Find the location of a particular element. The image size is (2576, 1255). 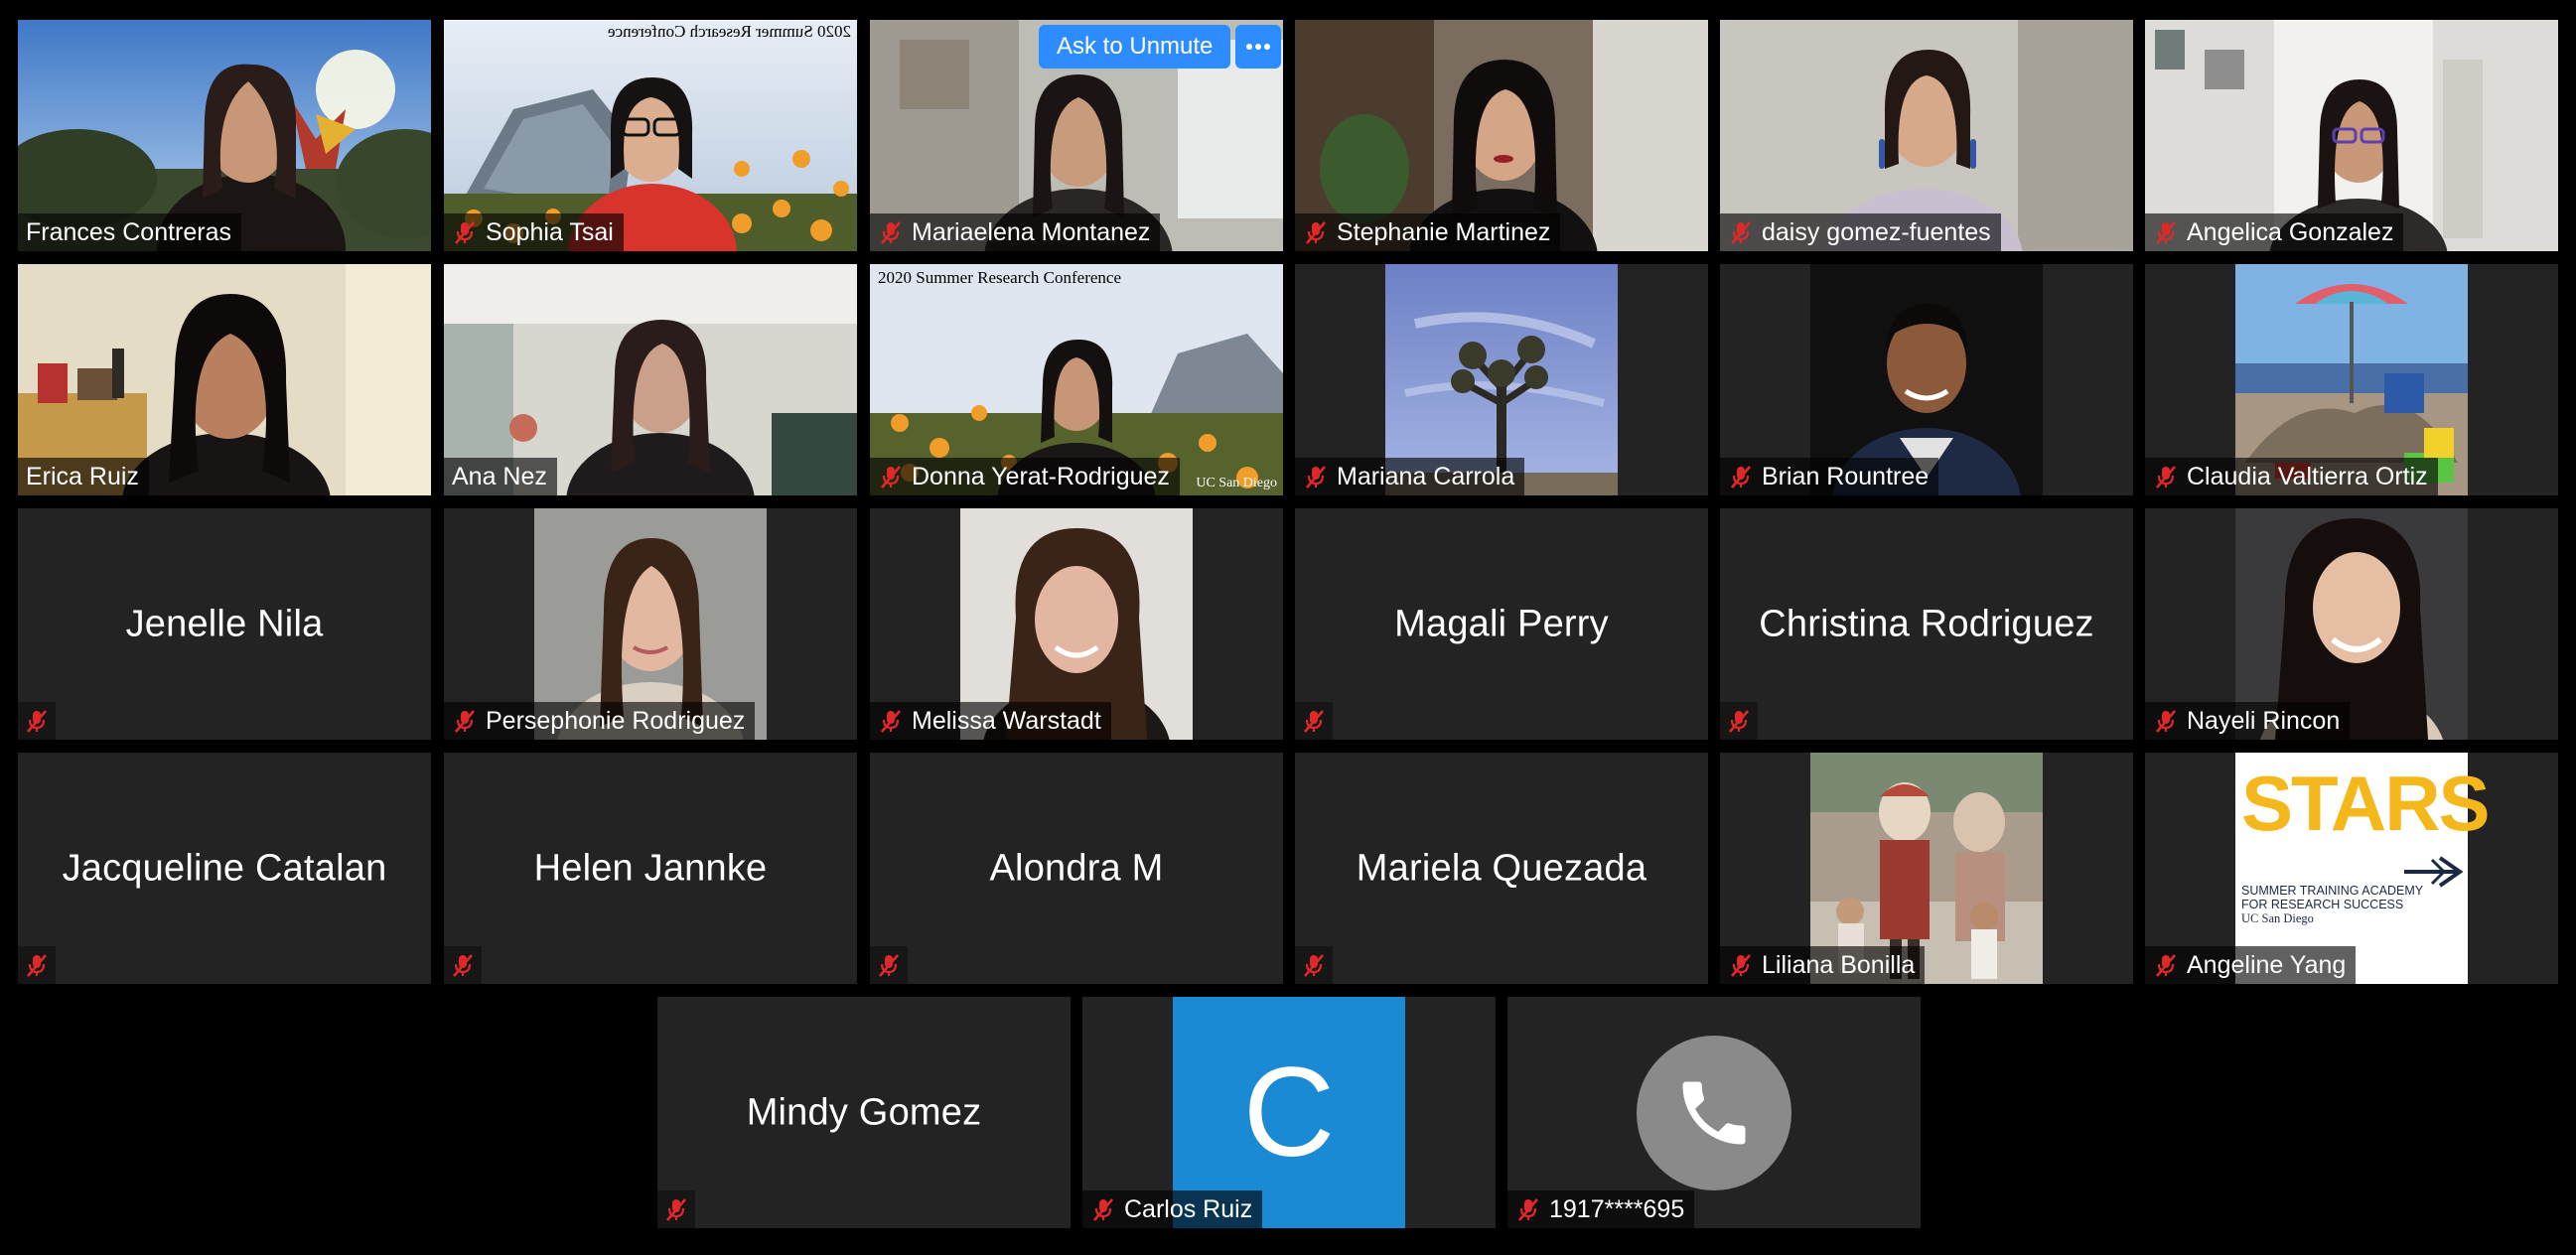

participant-name-label: Angelica Gonzalez is located at coordinates (2274, 232).